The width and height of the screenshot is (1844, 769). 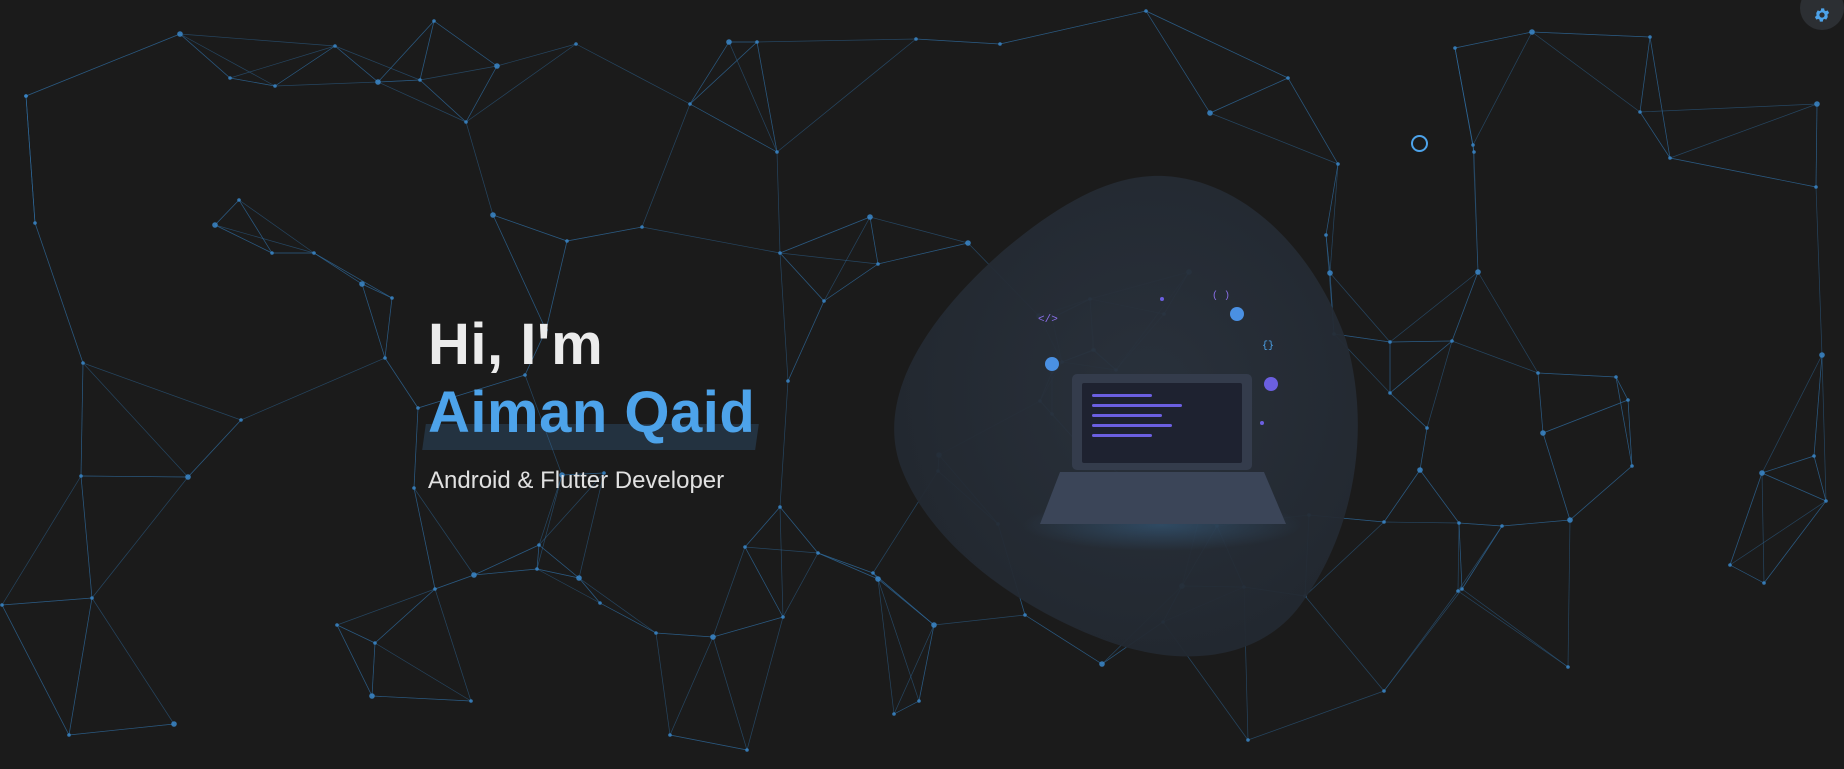 What do you see at coordinates (1268, 346) in the screenshot?
I see `code-tag-braces: {}` at bounding box center [1268, 346].